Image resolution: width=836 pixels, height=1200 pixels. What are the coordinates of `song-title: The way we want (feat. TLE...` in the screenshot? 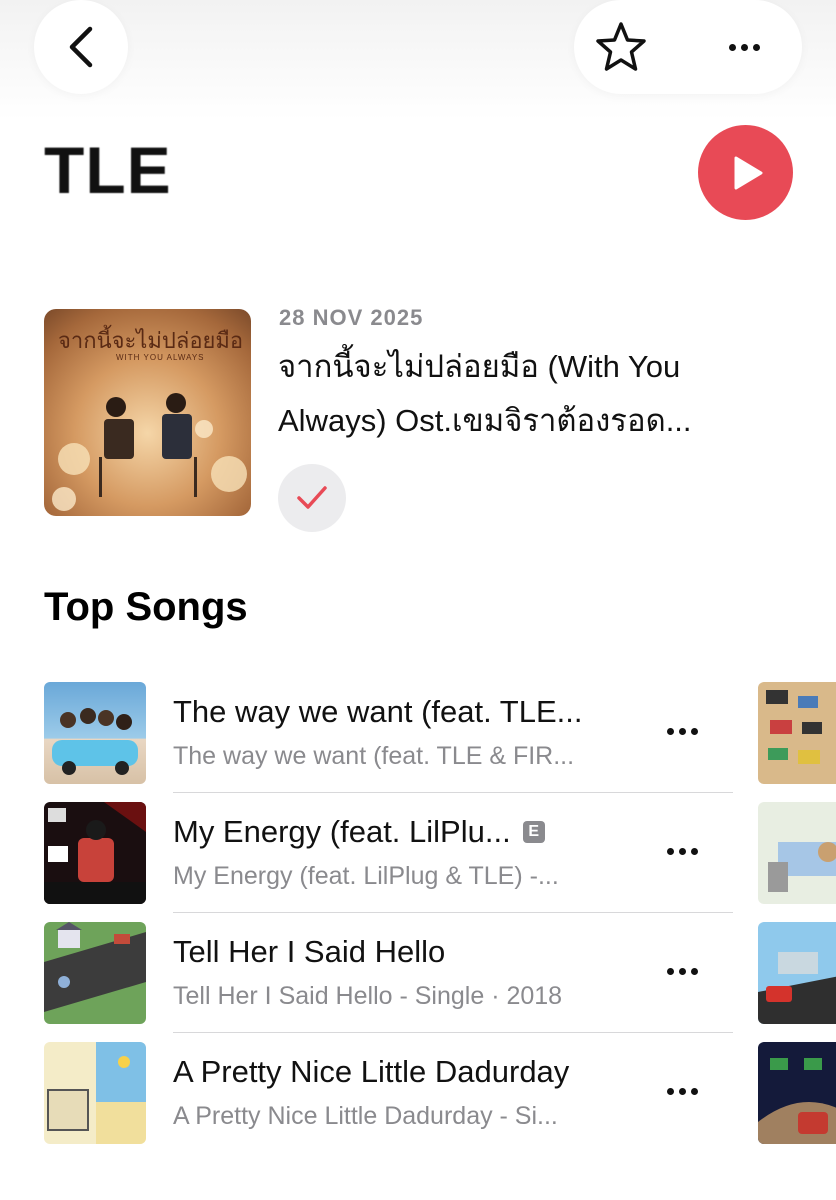 It's located at (378, 711).